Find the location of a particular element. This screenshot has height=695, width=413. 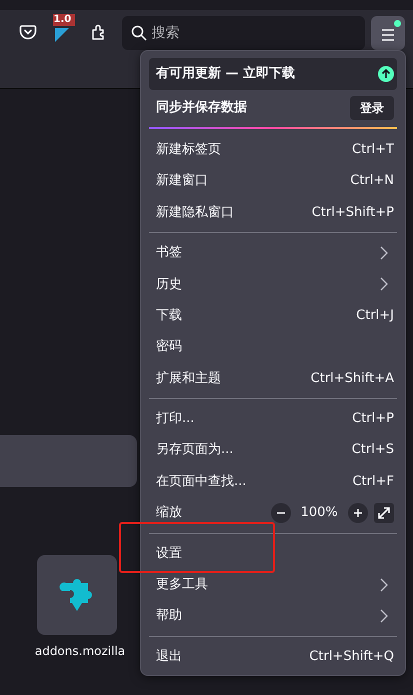

zoom-out-icon is located at coordinates (280, 512).